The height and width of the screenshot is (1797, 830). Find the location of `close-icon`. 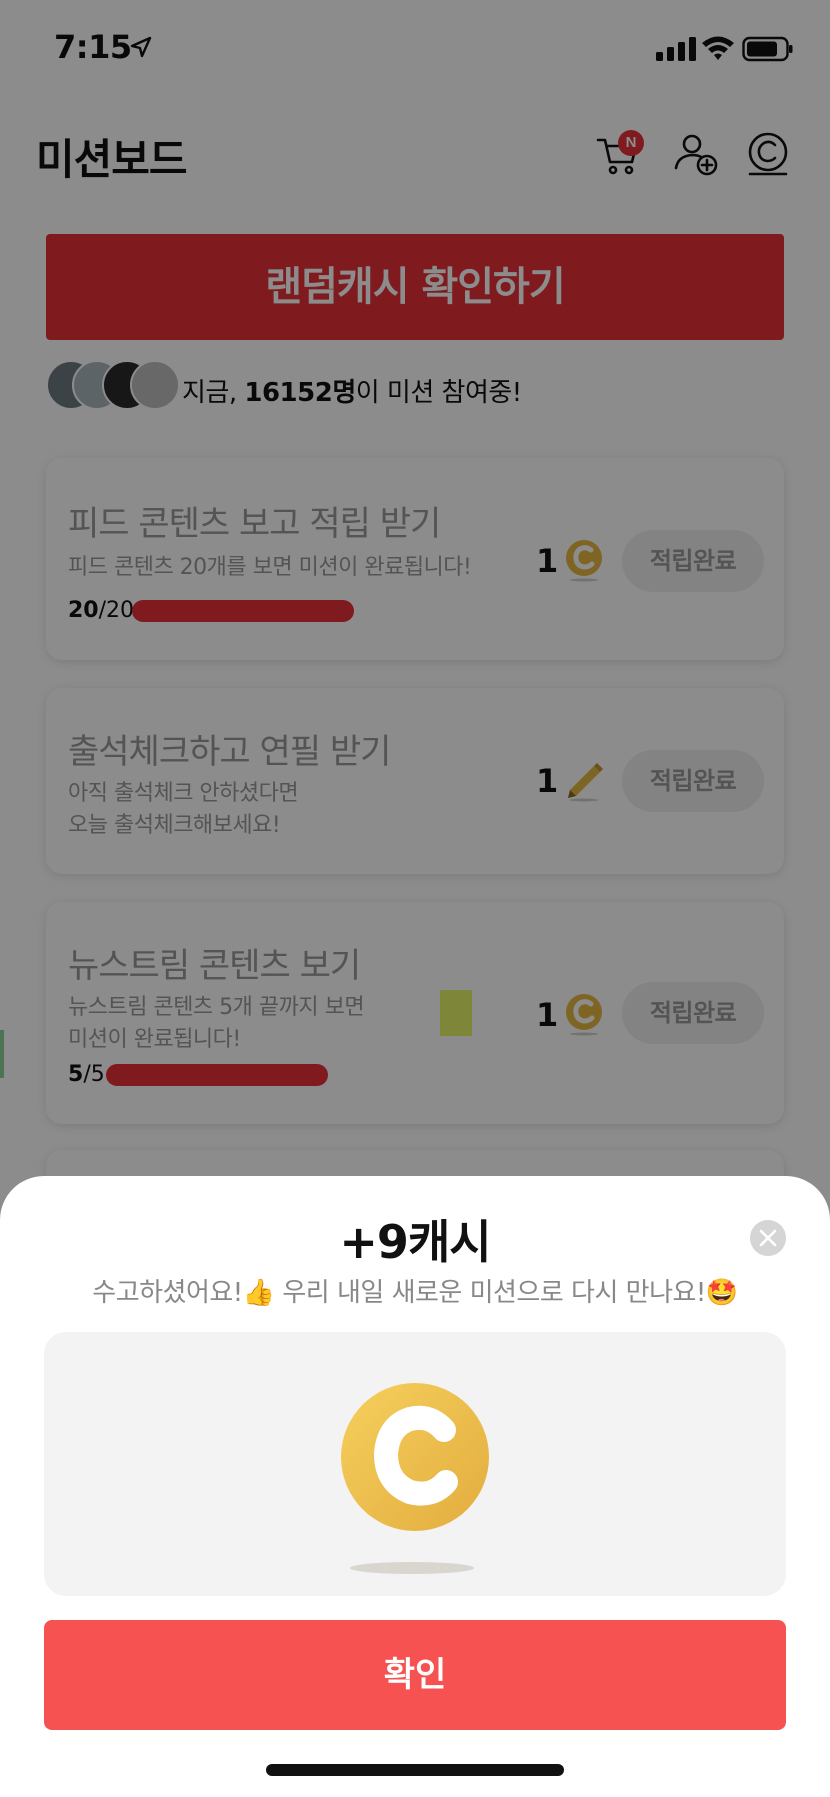

close-icon is located at coordinates (768, 1238).